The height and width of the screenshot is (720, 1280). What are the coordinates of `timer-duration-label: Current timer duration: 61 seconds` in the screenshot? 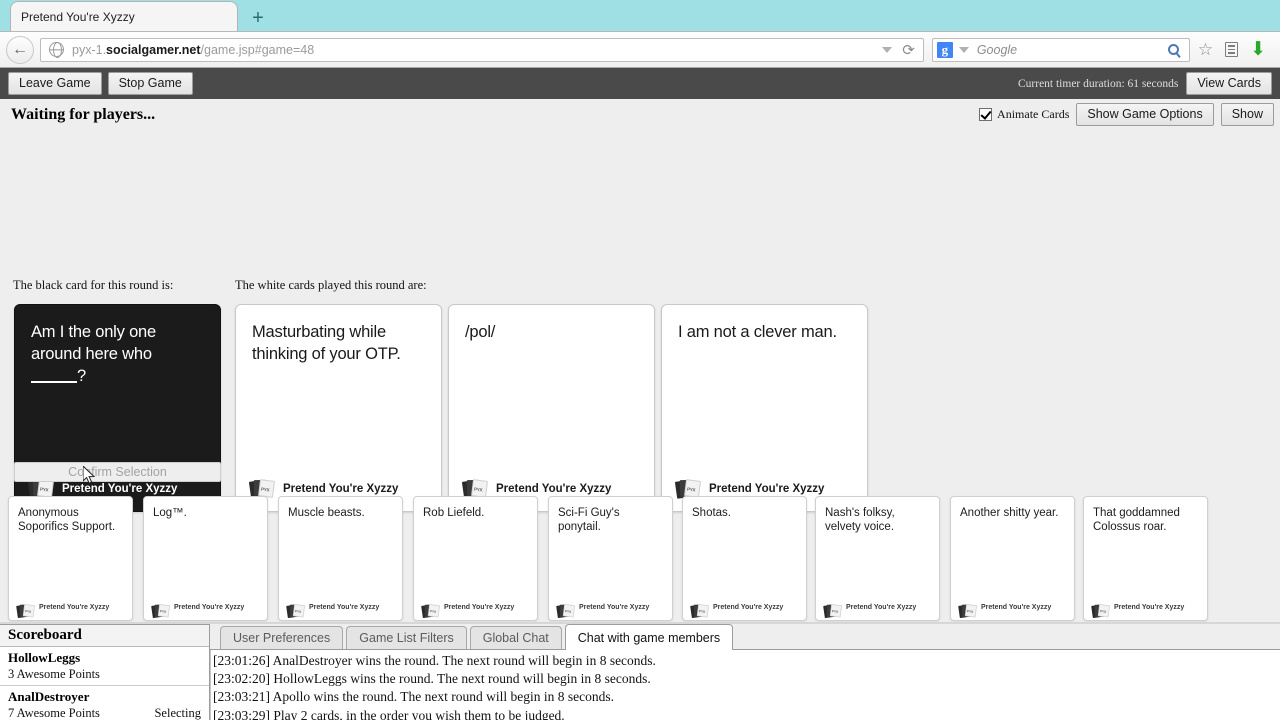 It's located at (1098, 83).